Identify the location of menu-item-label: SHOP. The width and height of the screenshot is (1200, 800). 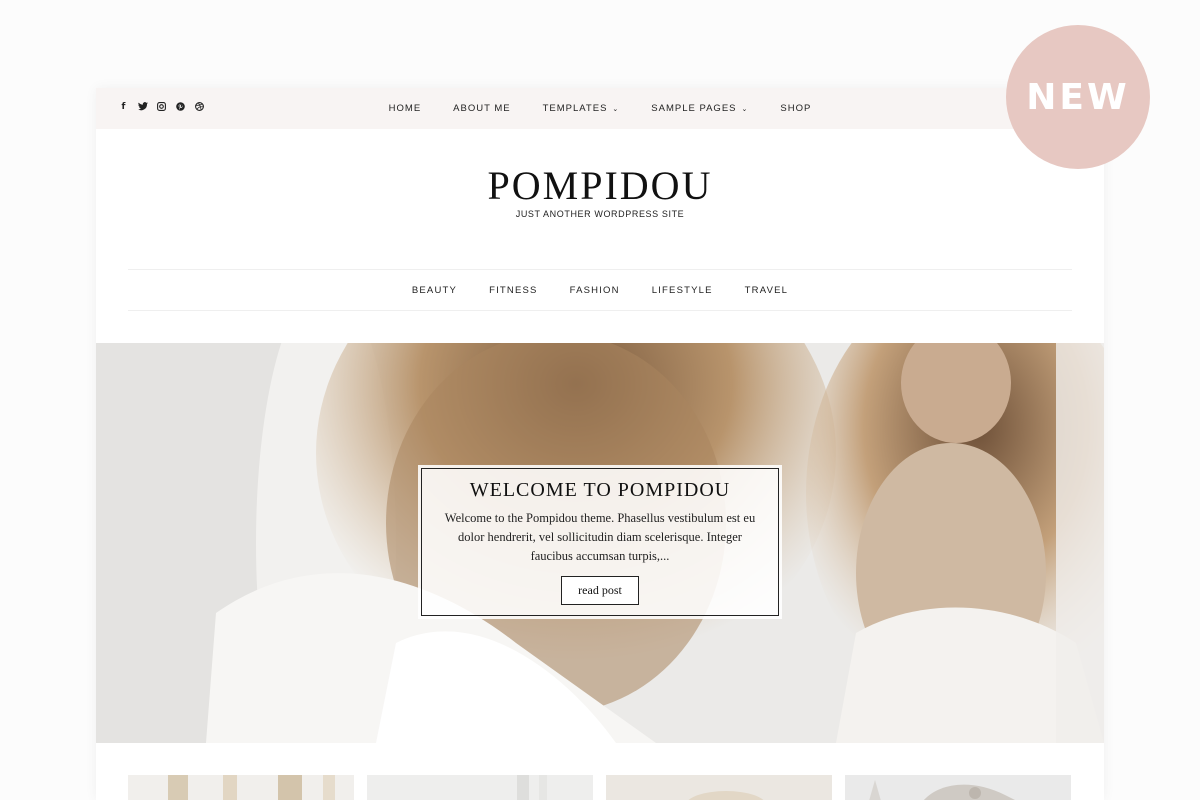
(796, 108).